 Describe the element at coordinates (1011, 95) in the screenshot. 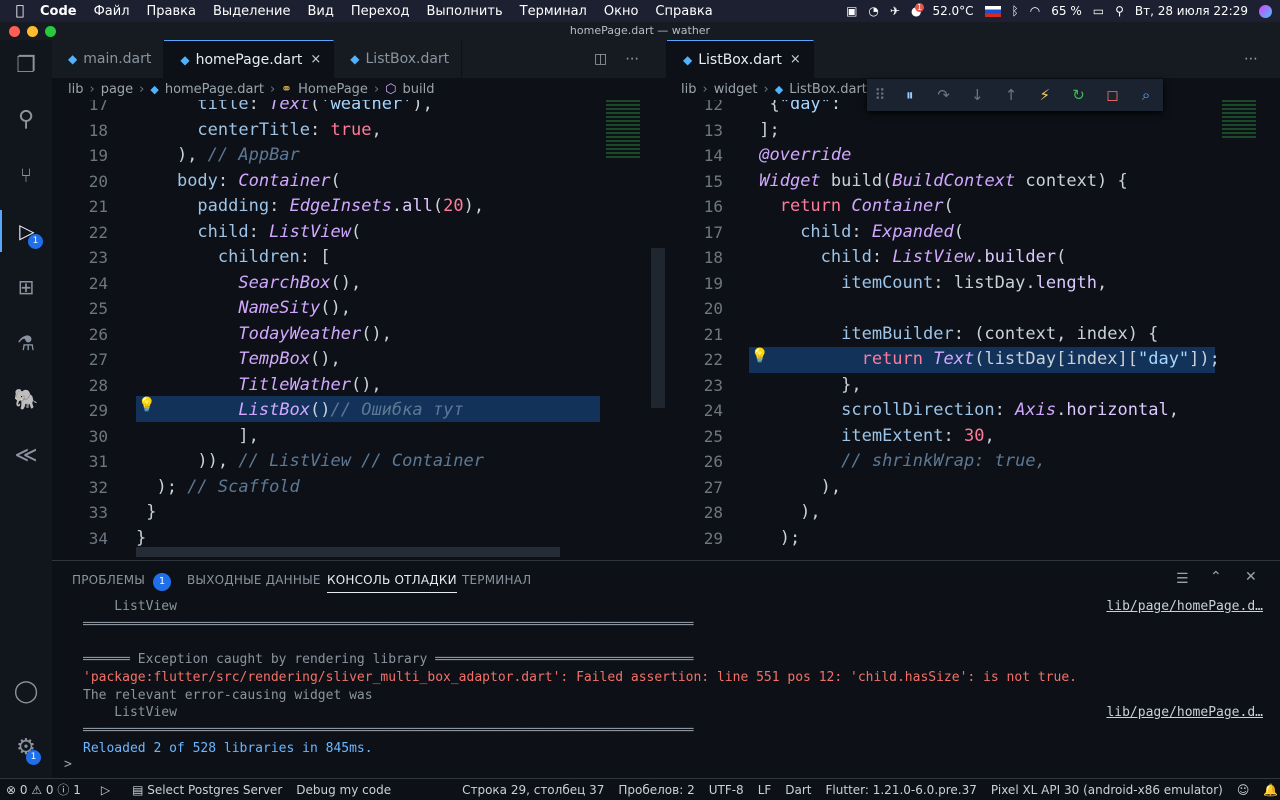

I see `step-out-icon: ↑` at that location.